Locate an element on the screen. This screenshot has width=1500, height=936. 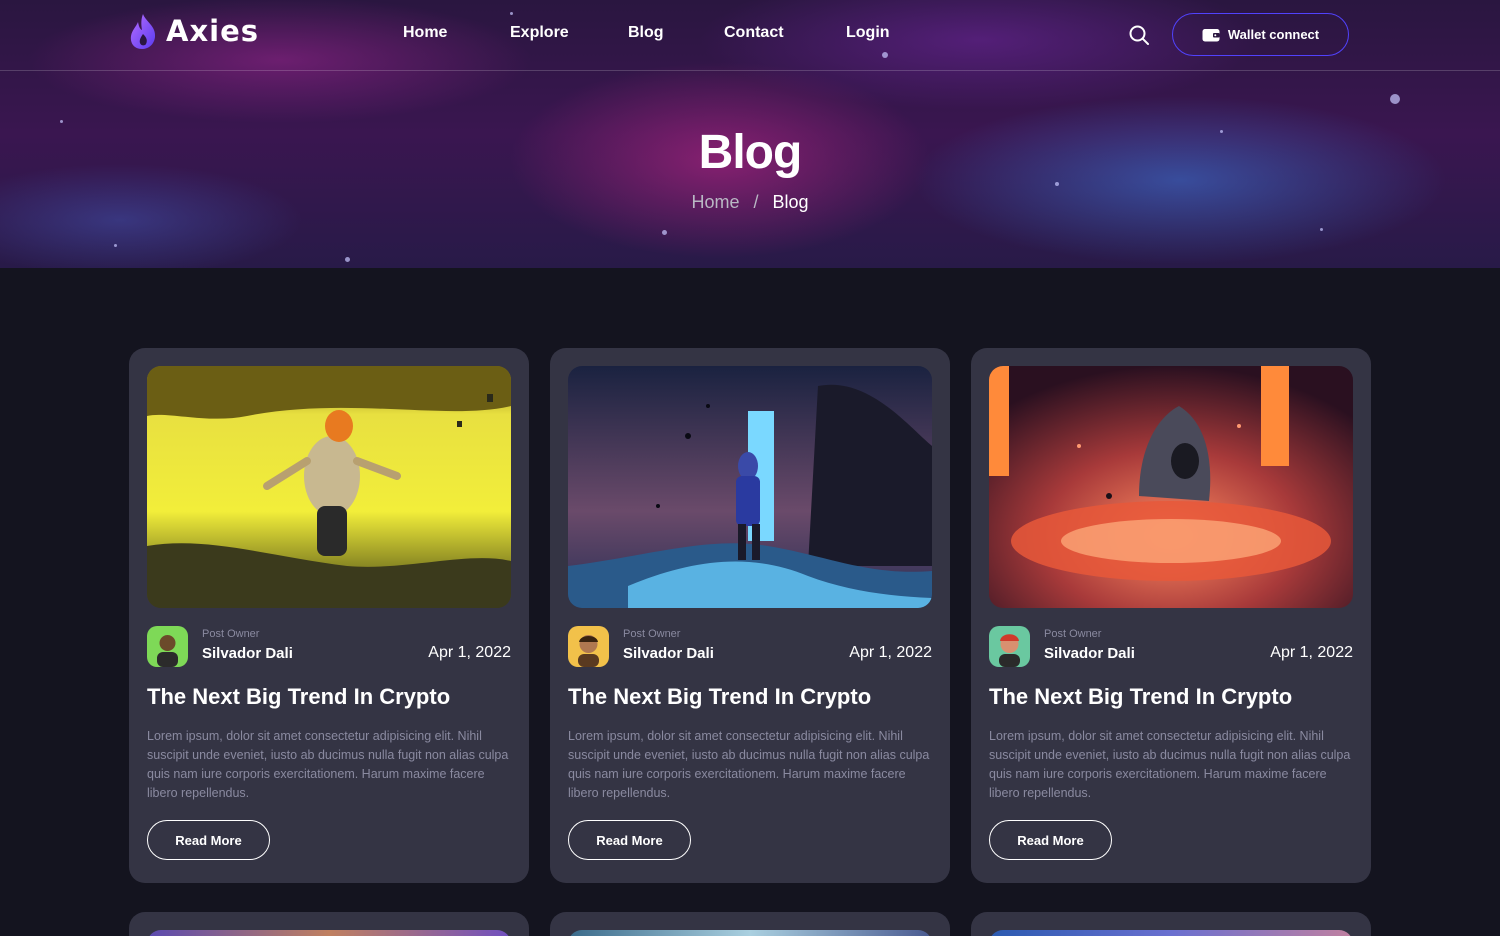
page-title: Blog is located at coordinates (750, 152).